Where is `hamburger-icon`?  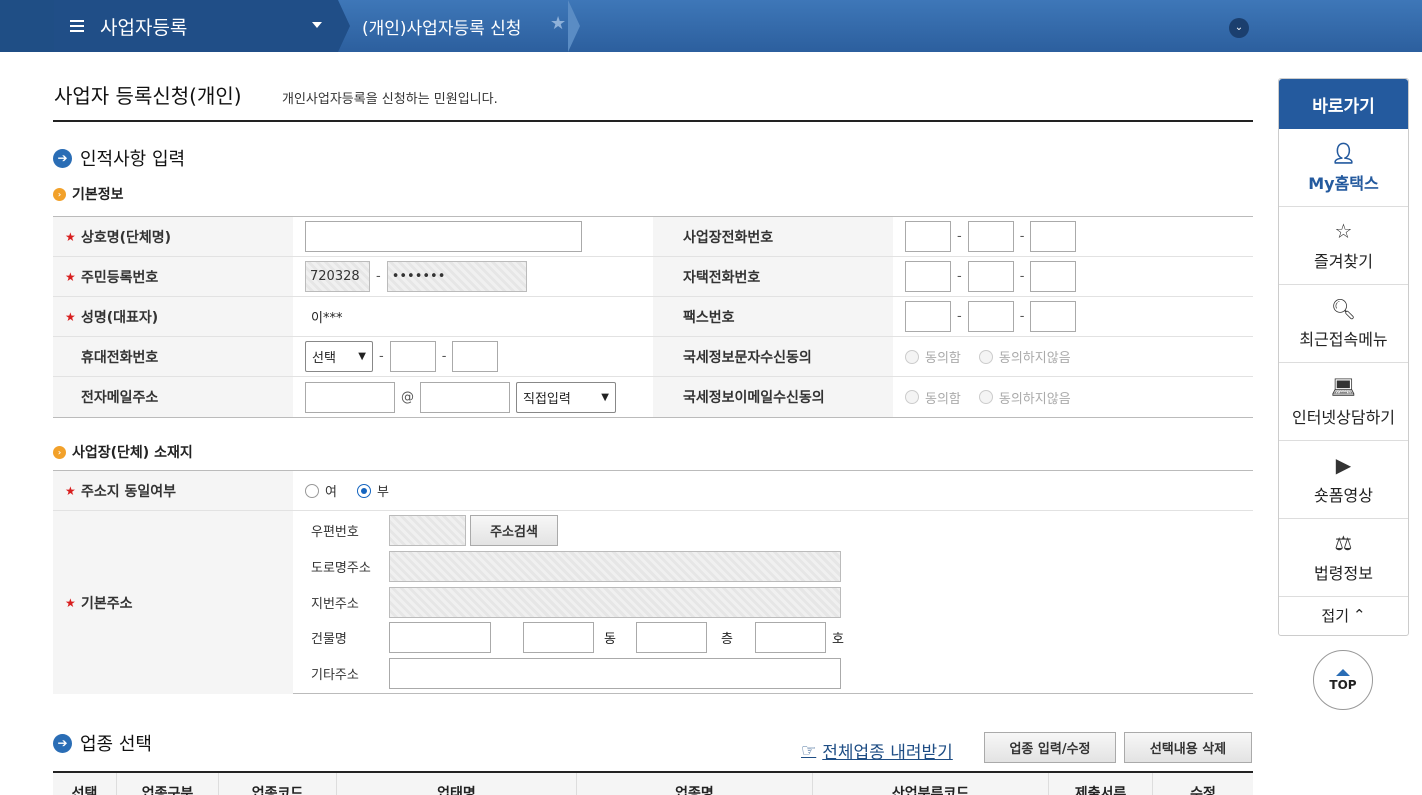 hamburger-icon is located at coordinates (77, 26).